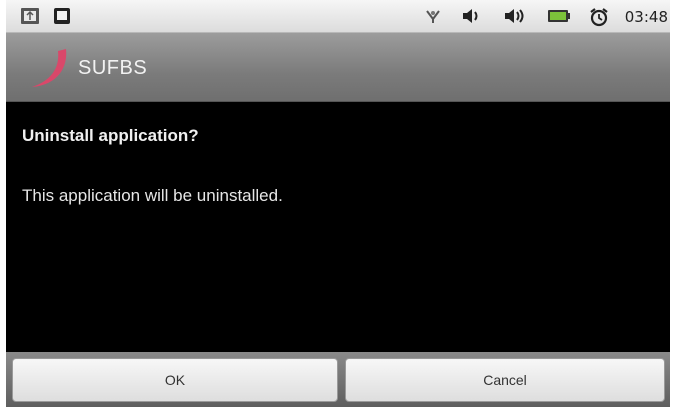 The width and height of the screenshot is (676, 407). I want to click on sd-card-icon, so click(62, 16).